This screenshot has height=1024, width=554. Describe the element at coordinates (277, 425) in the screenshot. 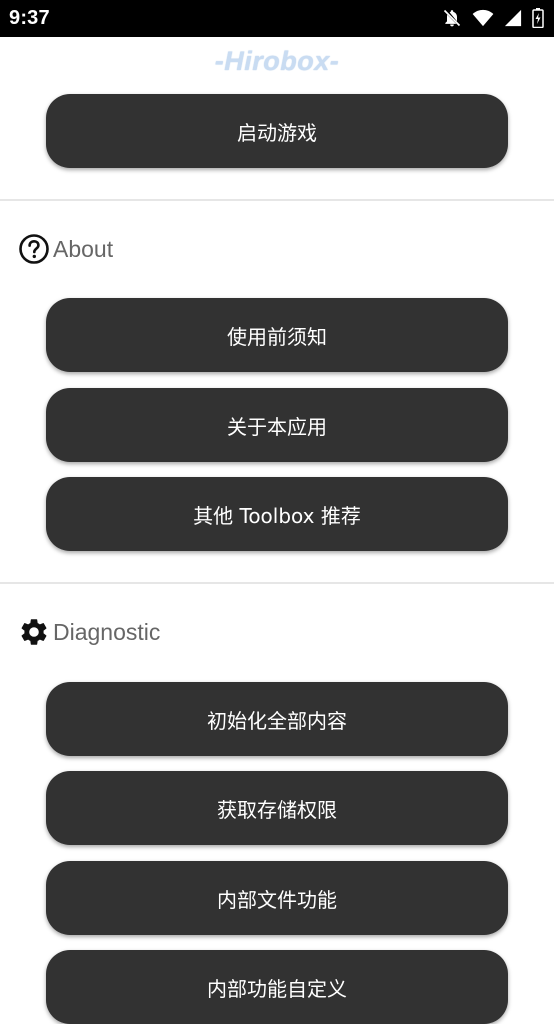

I see `about-app-button: 关于本应用` at that location.